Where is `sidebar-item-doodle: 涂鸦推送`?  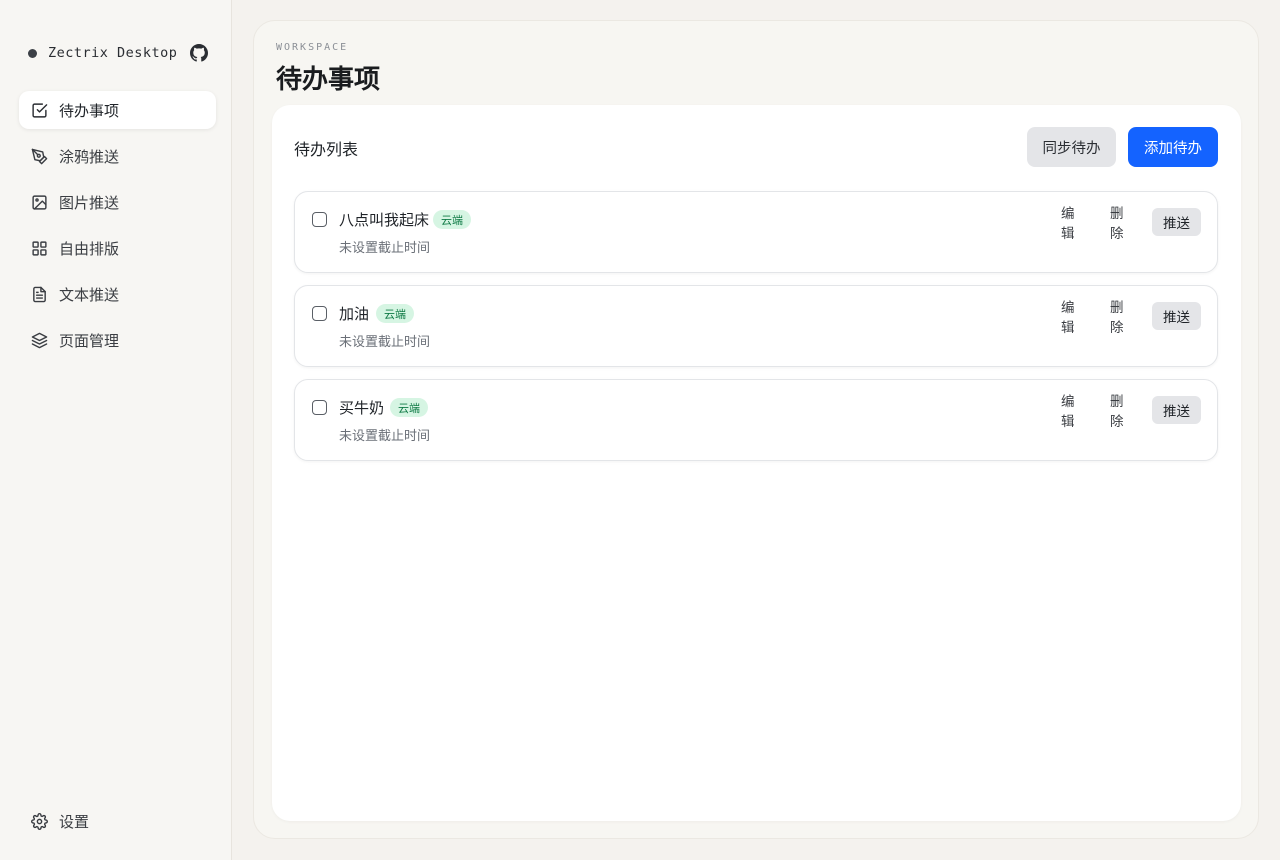 sidebar-item-doodle: 涂鸦推送 is located at coordinates (117, 156).